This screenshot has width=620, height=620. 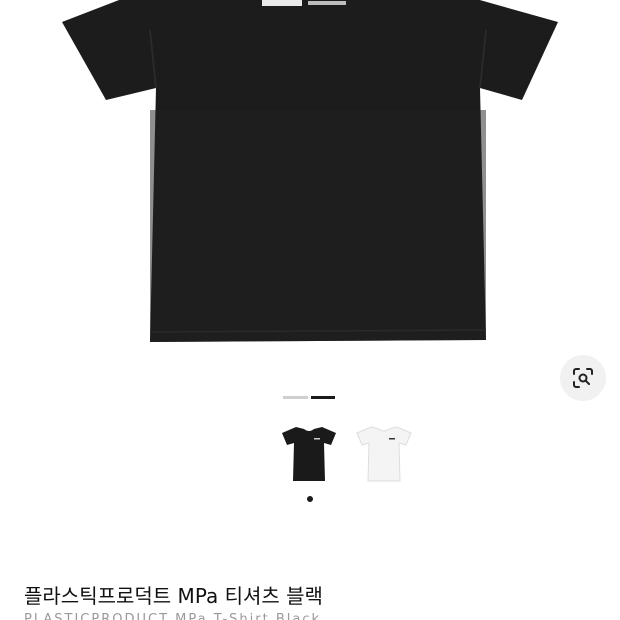 What do you see at coordinates (173, 596) in the screenshot?
I see `product-title: 플라스틱프로덕트 MPa 티셔츠 블랙` at bounding box center [173, 596].